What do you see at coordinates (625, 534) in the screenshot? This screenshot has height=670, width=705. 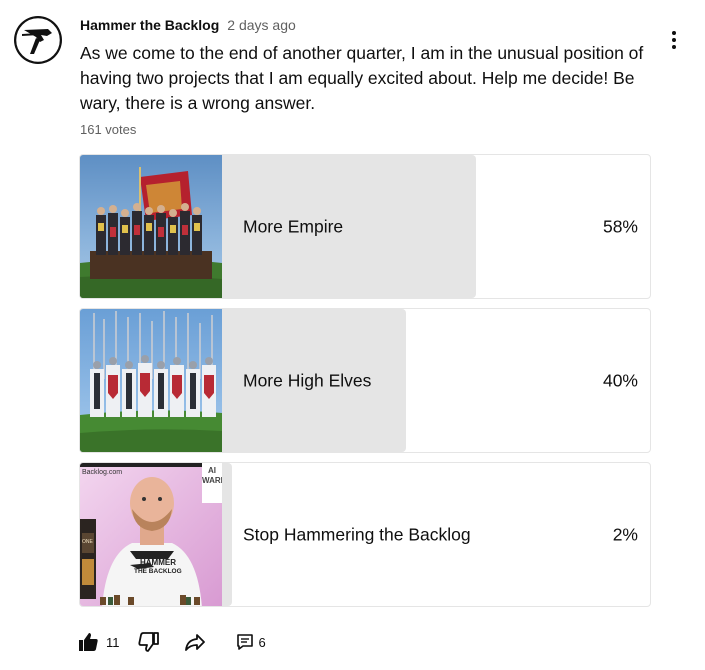 I see `poll-option-percent: 2%` at bounding box center [625, 534].